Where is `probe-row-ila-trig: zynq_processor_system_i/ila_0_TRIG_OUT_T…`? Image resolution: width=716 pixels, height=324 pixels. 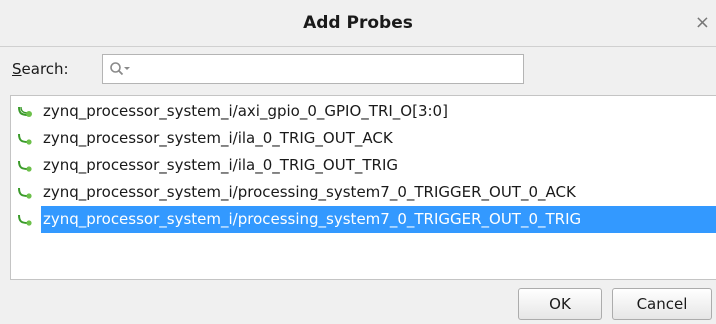
probe-row-ila-trig: zynq_processor_system_i/ila_0_TRIG_OUT_T… is located at coordinates (363, 165).